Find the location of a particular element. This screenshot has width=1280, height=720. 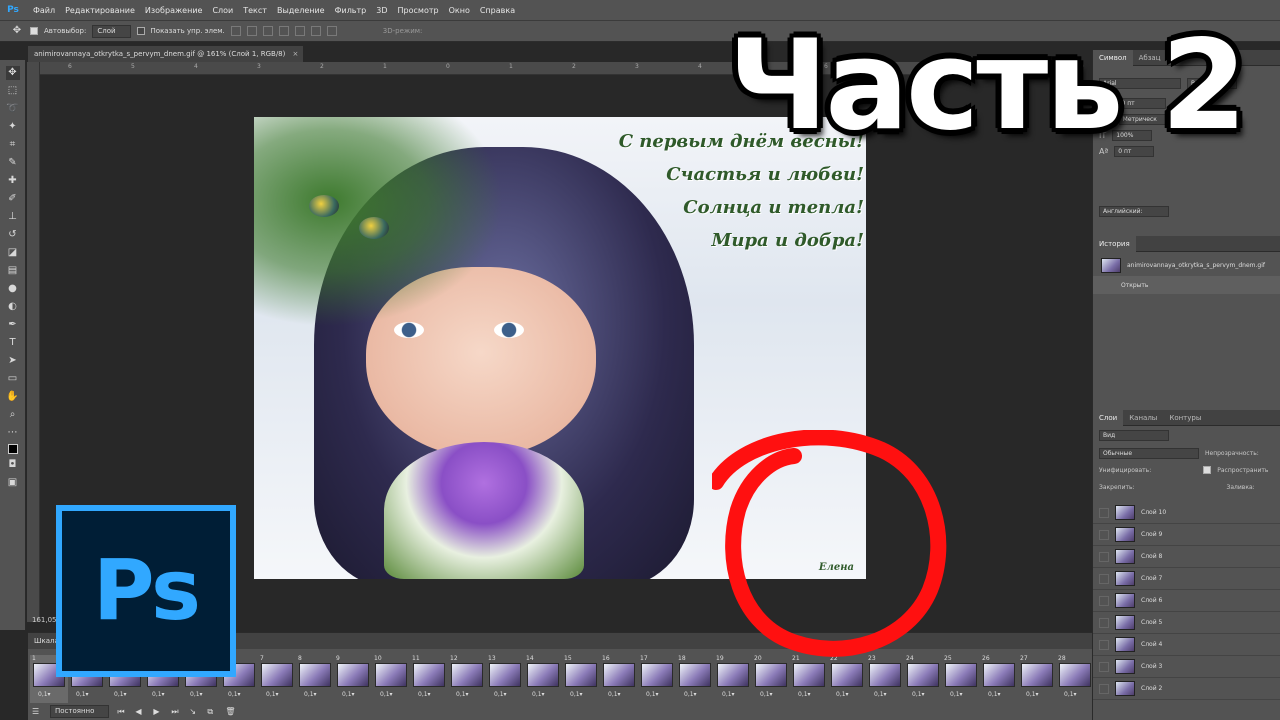

animation-frame: 18 0,1▾ is located at coordinates (695, 679).